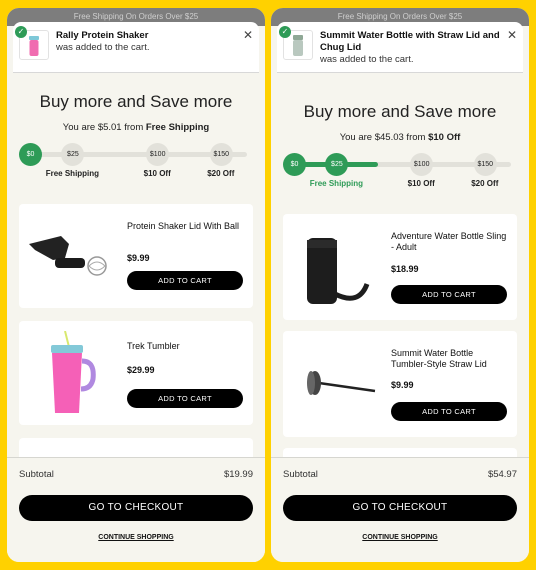 The image size is (536, 570). Describe the element at coordinates (153, 346) in the screenshot. I see `product-name: Trek Tumbler` at that location.